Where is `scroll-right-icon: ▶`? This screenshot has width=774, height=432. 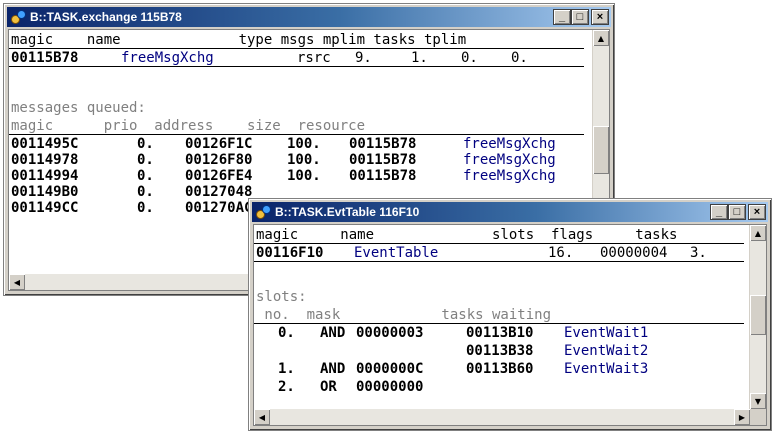
scroll-right-icon: ▶ is located at coordinates (742, 417).